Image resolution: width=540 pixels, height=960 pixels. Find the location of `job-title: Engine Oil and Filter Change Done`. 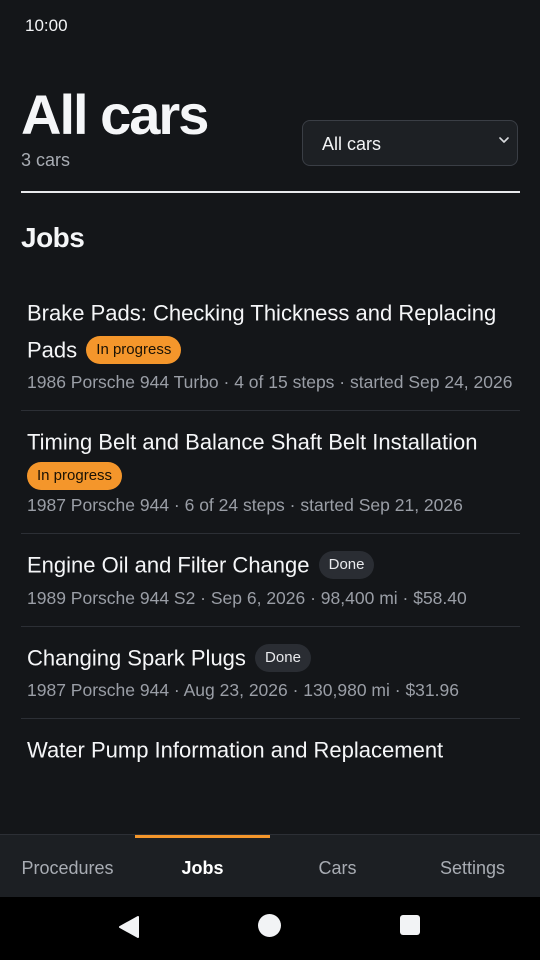

job-title: Engine Oil and Filter Change Done is located at coordinates (270, 564).